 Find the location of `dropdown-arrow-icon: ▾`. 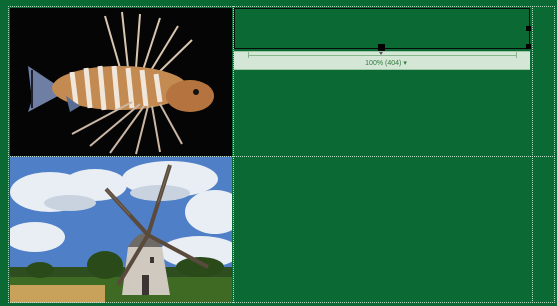

dropdown-arrow-icon: ▾ is located at coordinates (405, 63).